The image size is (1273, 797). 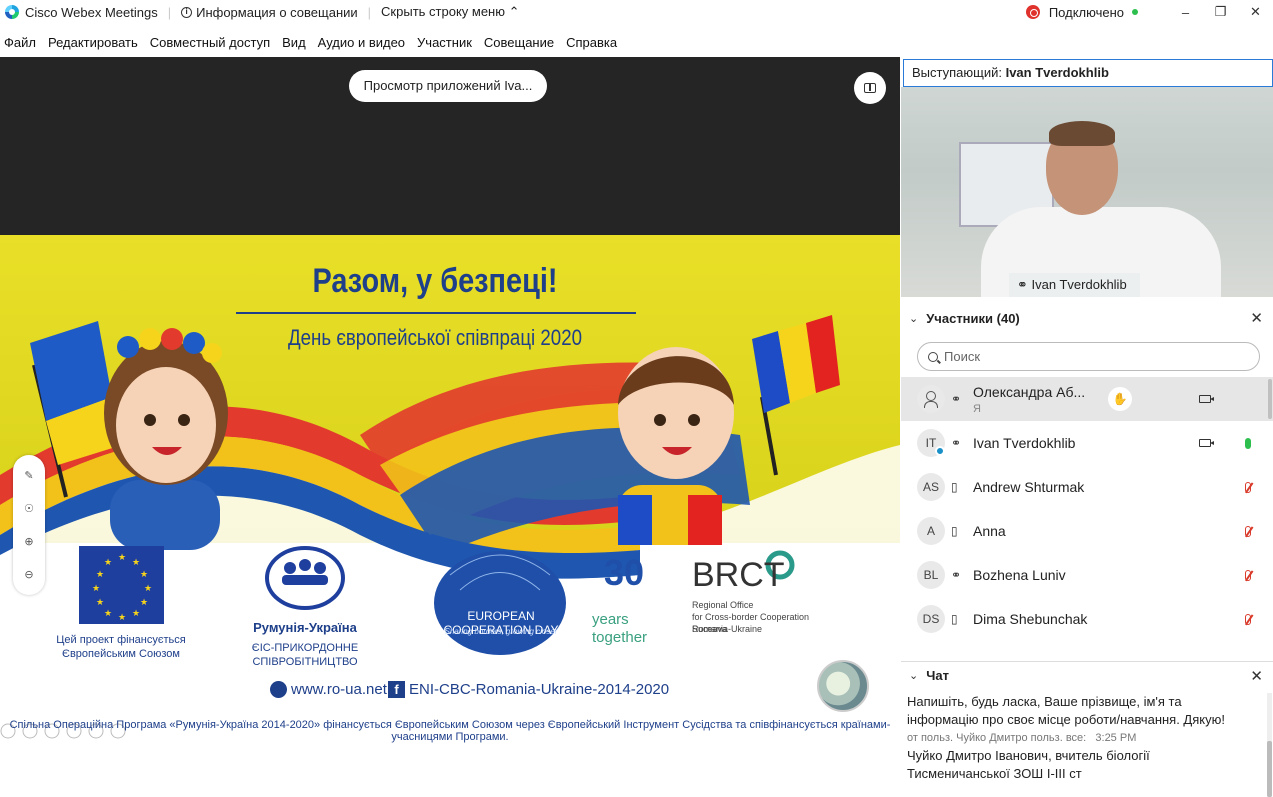 I want to click on meeting-info-button: i Информация о совещании, so click(x=269, y=12).